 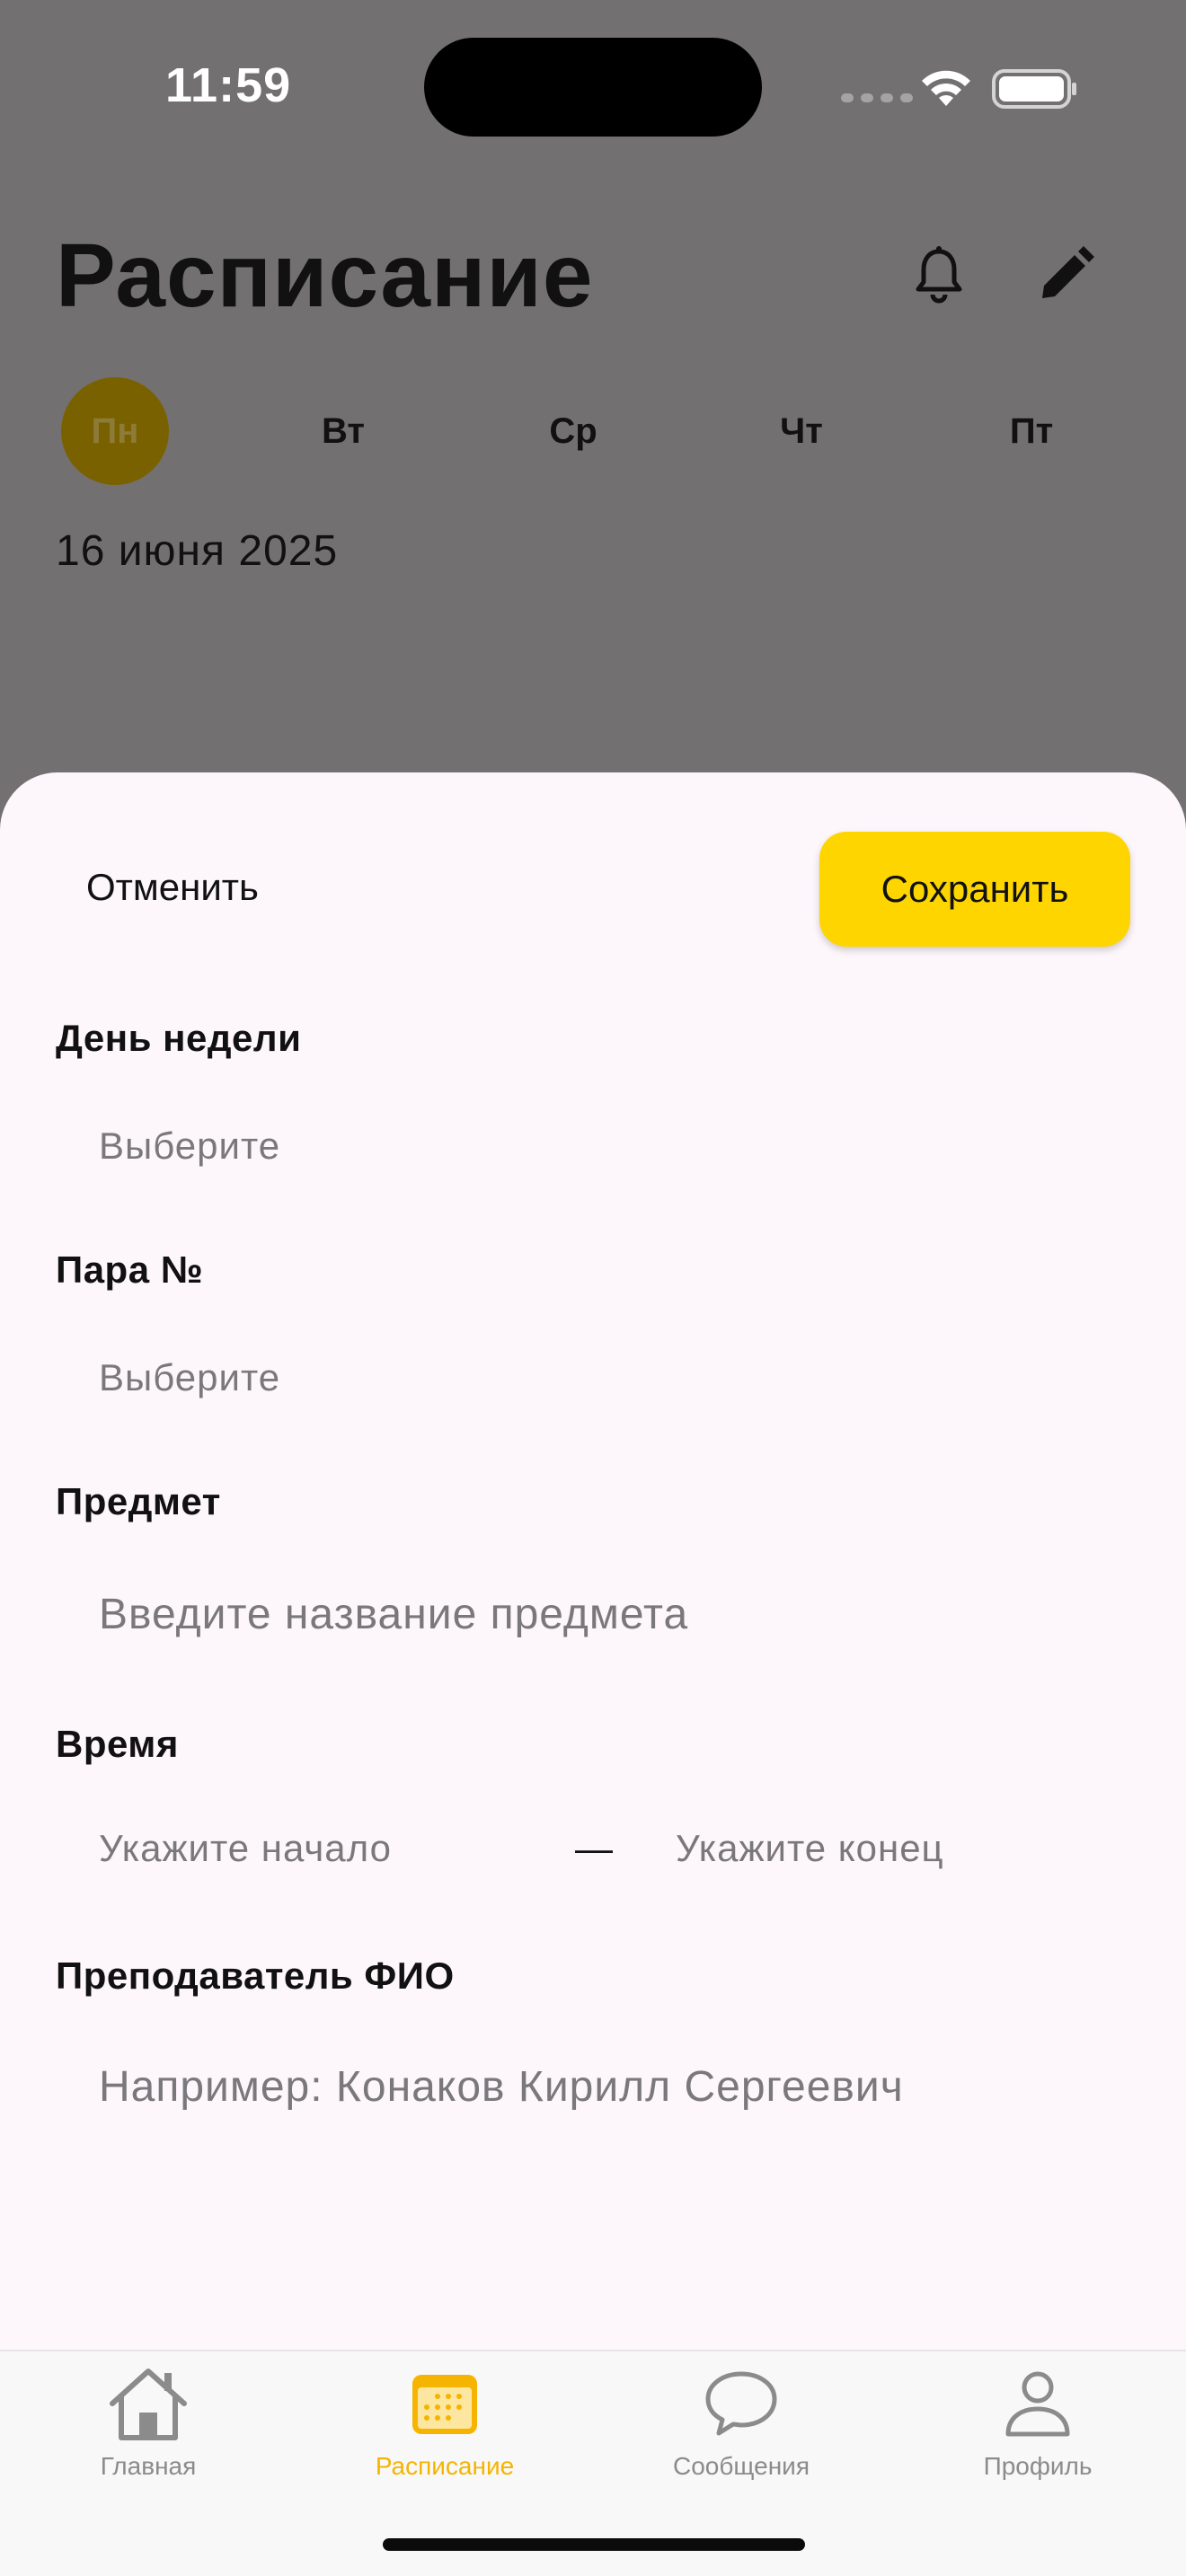 I want to click on bell-icon, so click(x=938, y=275).